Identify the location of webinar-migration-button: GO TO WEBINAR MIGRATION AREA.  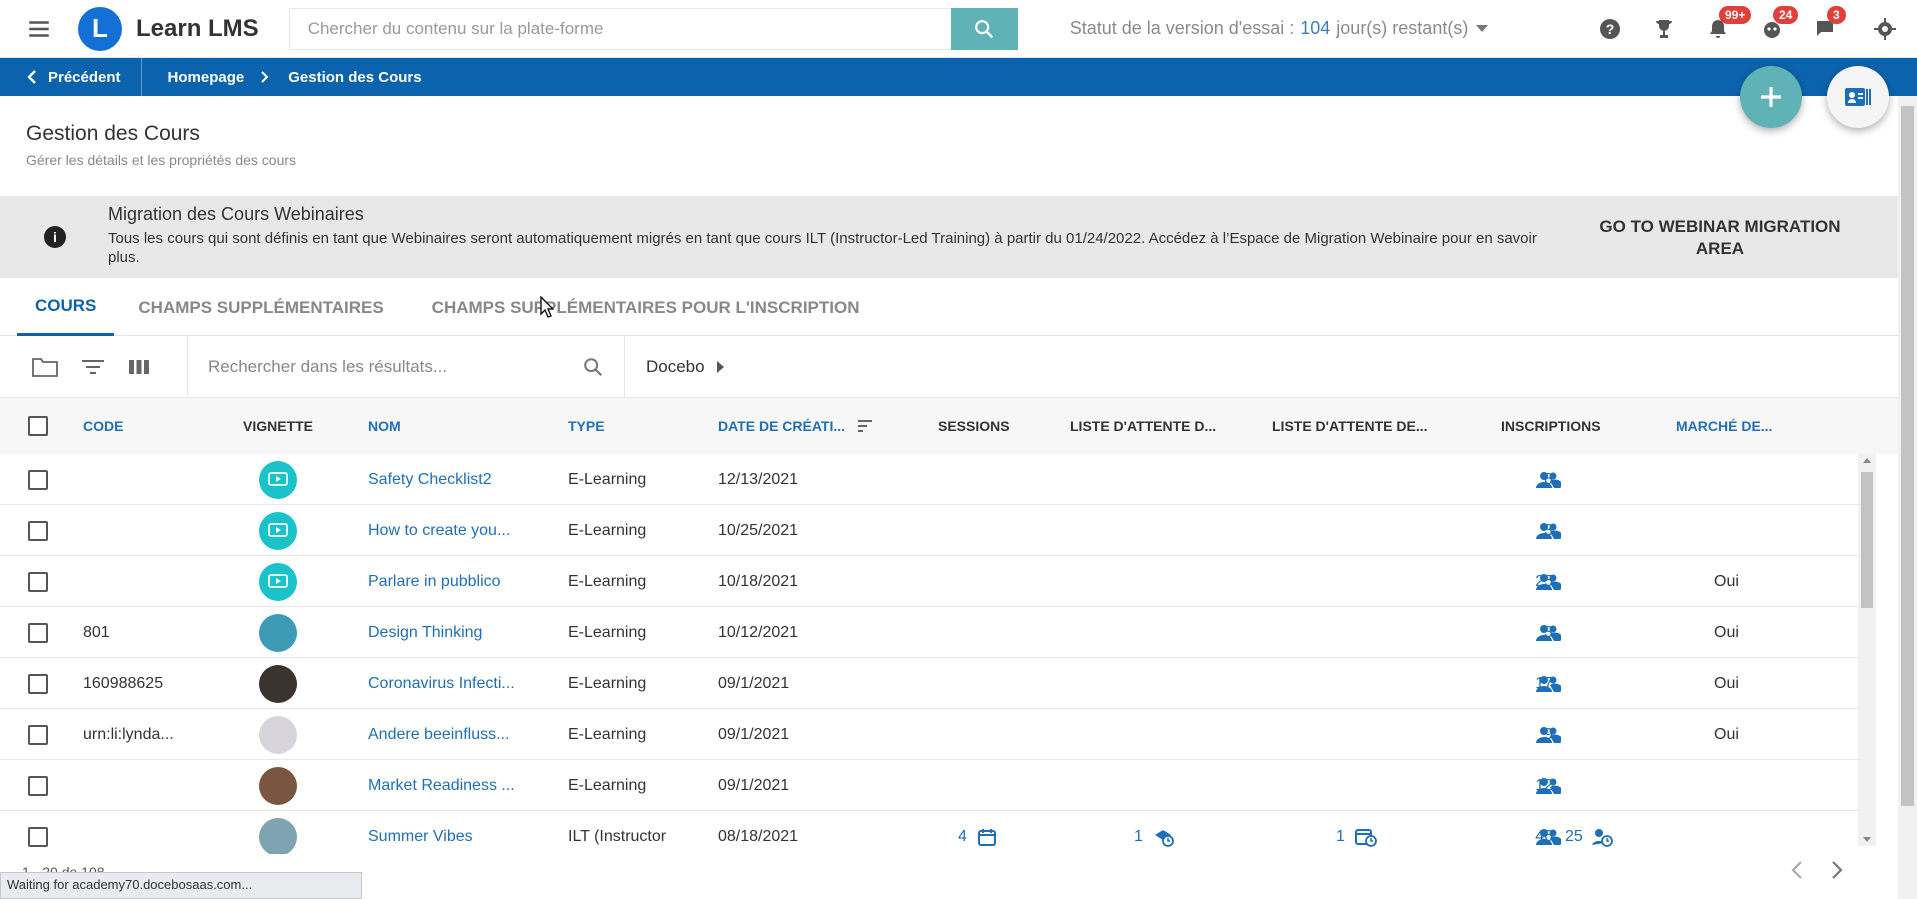
(1720, 238).